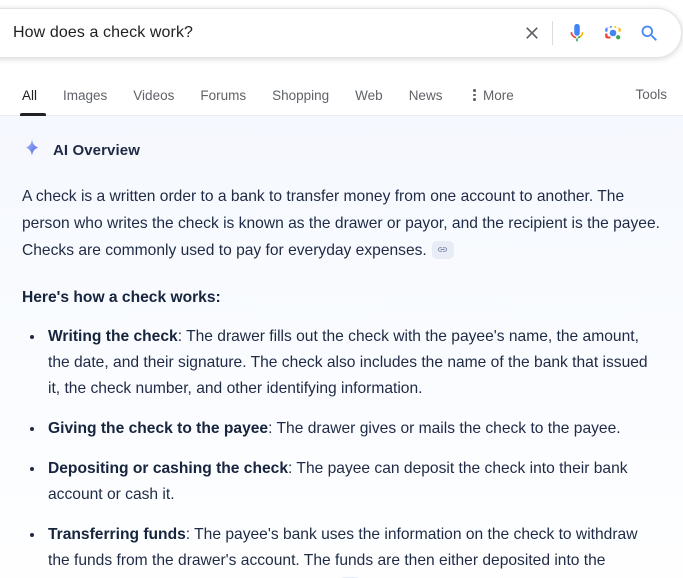  Describe the element at coordinates (32, 150) in the screenshot. I see `sparkle-icon` at that location.